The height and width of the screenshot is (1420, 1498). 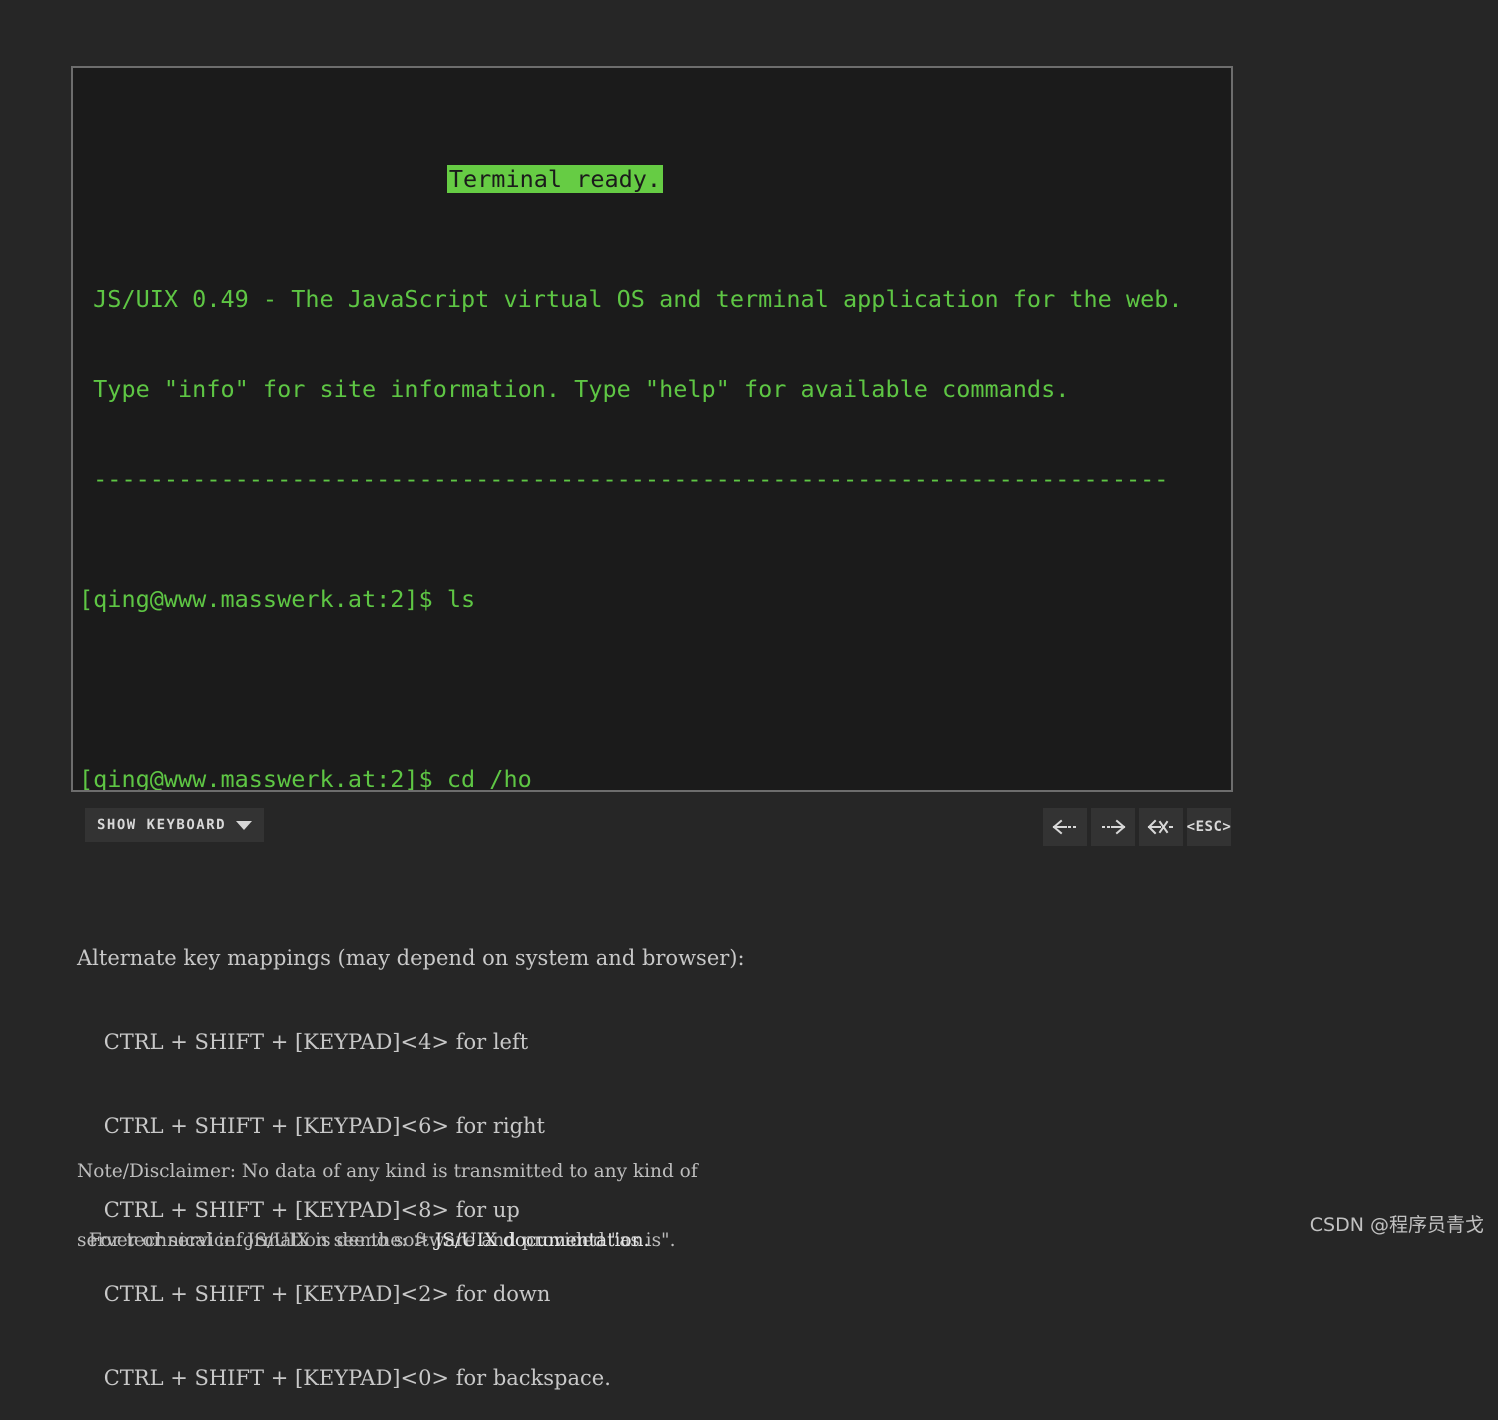 I want to click on terminal-banner-line: Terminal ready., so click(x=631, y=179).